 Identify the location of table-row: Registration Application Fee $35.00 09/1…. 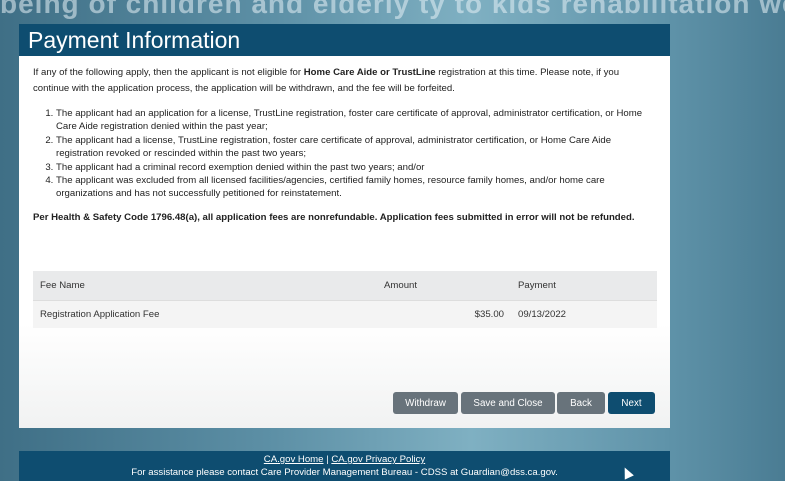
(345, 314).